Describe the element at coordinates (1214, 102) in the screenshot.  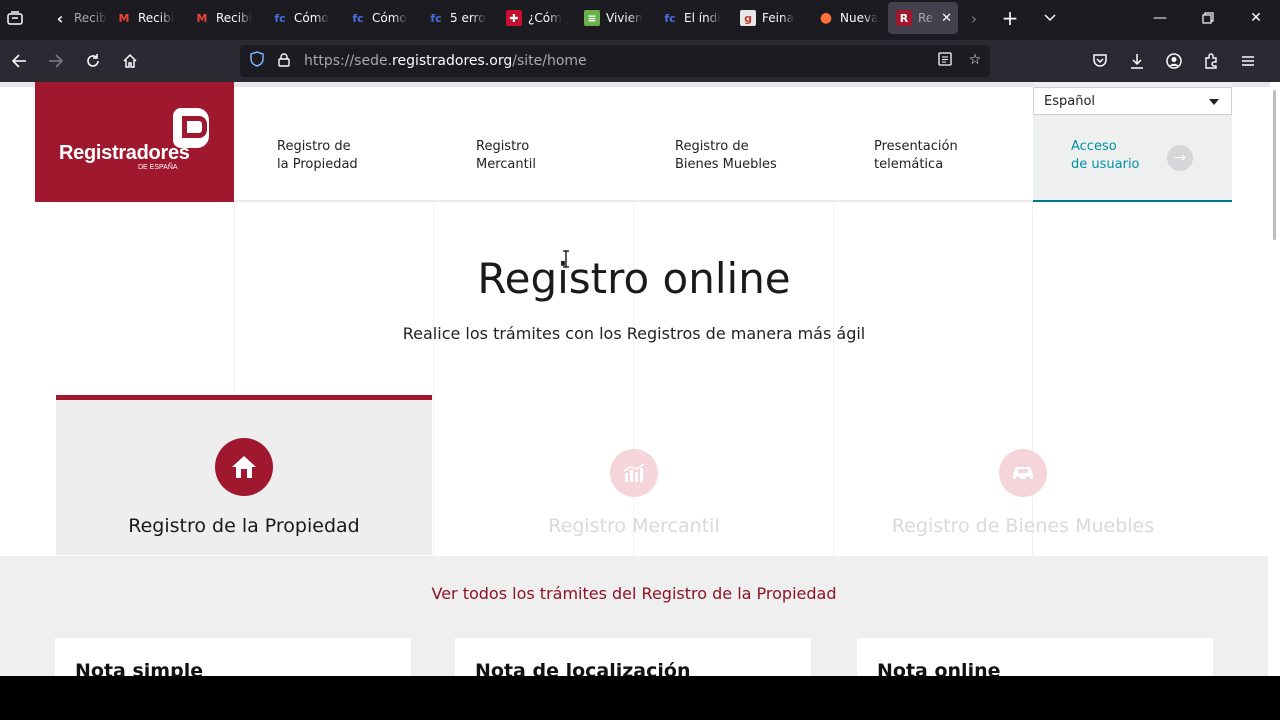
I see `caret-down-icon` at that location.